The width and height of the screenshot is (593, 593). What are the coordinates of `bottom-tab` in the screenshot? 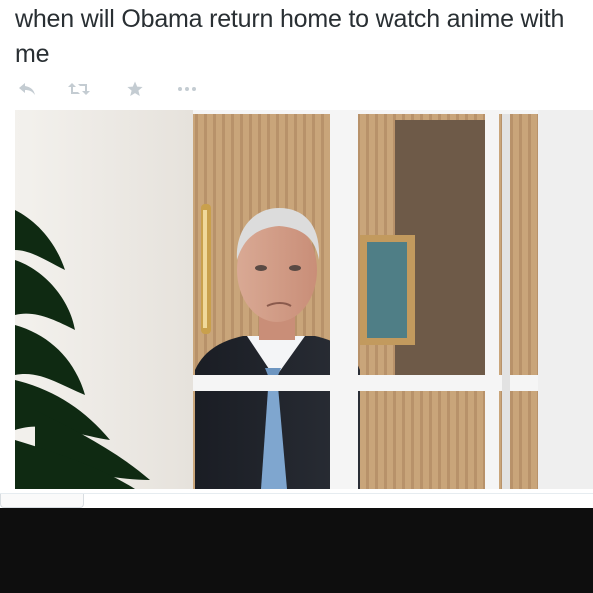 It's located at (42, 501).